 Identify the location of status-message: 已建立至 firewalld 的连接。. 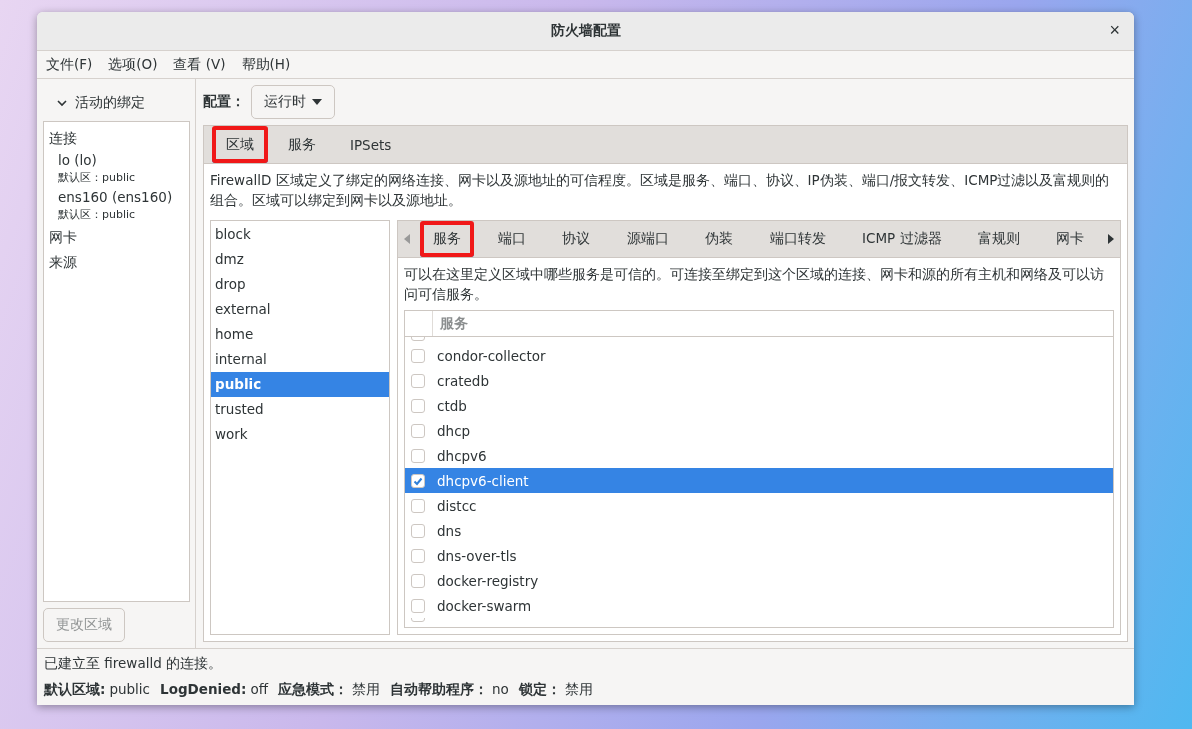
(134, 664).